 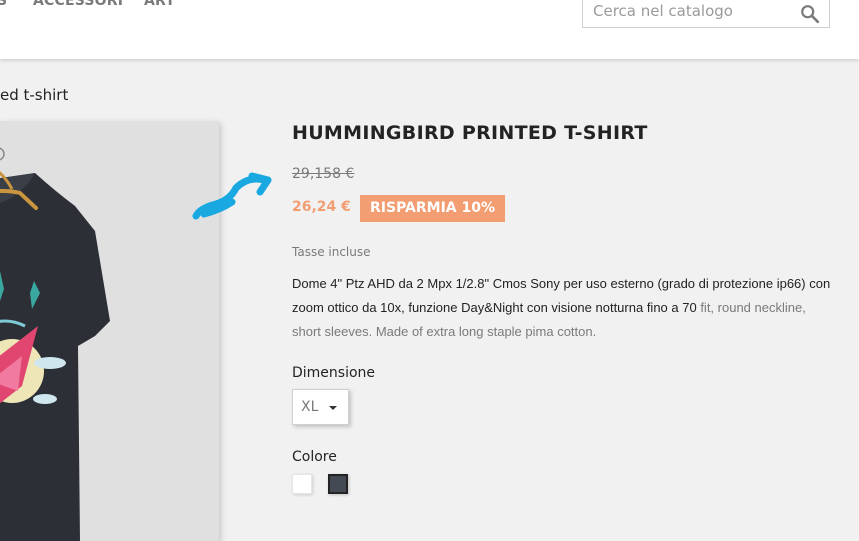 What do you see at coordinates (159, 4) in the screenshot?
I see `nav-item-art: ART` at bounding box center [159, 4].